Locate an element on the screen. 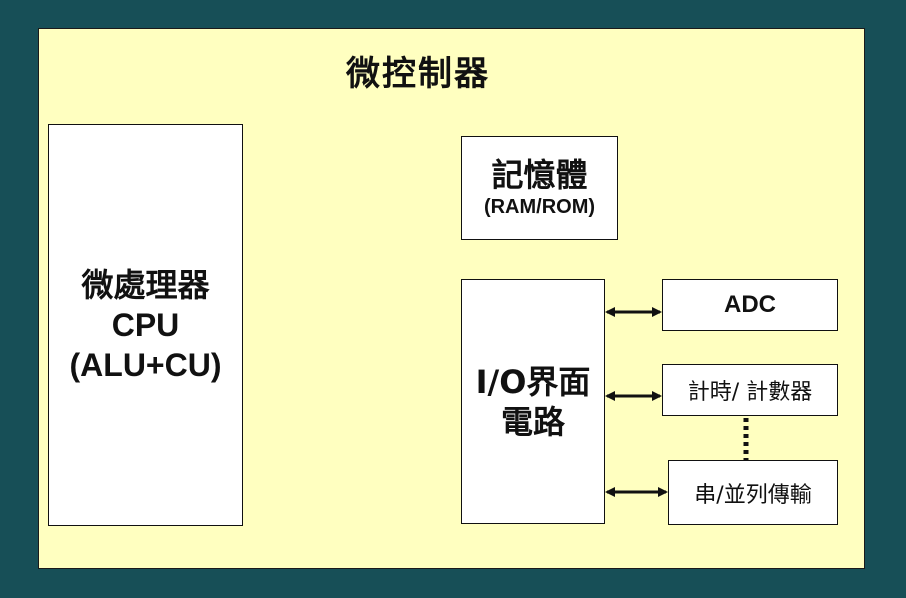 The height and width of the screenshot is (598, 906). adc-label: ADC is located at coordinates (750, 304).